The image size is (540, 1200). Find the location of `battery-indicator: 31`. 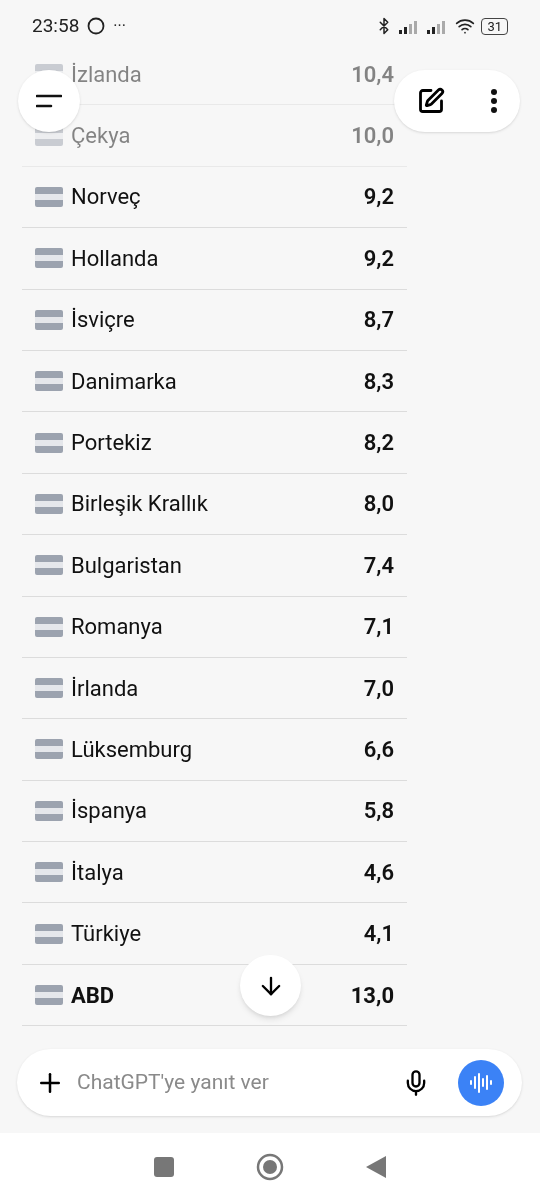

battery-indicator: 31 is located at coordinates (494, 26).